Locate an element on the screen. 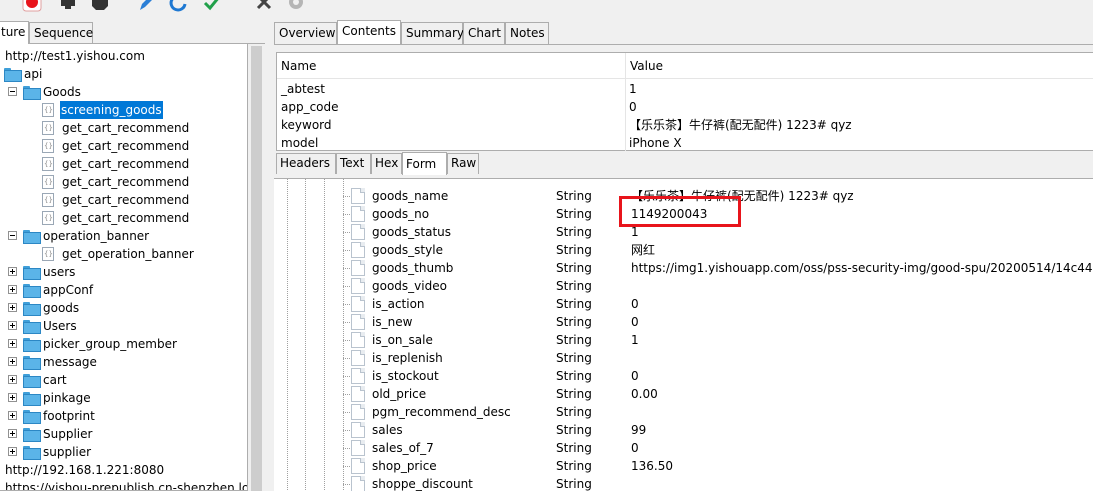 The height and width of the screenshot is (491, 1093). form-row: is_stockout String 0 is located at coordinates (683, 376).